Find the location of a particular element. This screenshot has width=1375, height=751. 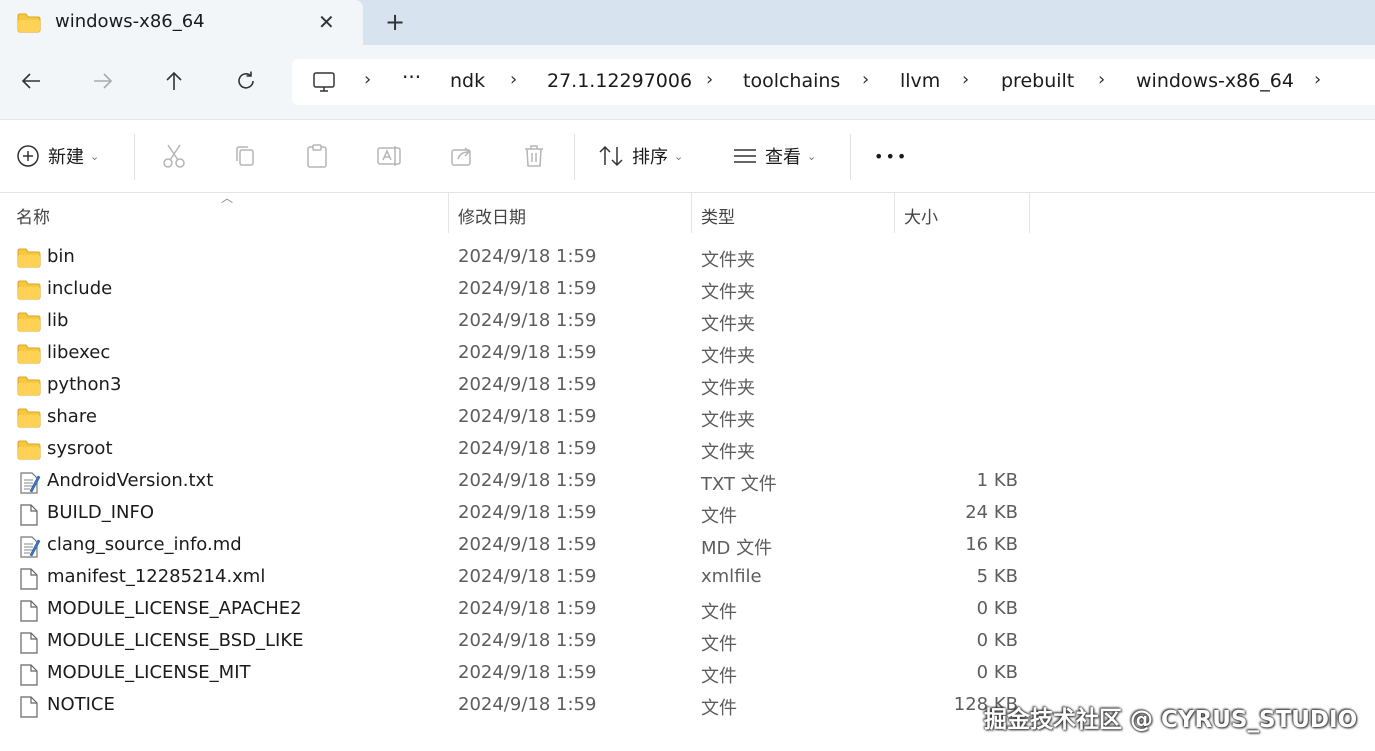

breadcrumb-prebuilt: prebuilt is located at coordinates (1037, 81).